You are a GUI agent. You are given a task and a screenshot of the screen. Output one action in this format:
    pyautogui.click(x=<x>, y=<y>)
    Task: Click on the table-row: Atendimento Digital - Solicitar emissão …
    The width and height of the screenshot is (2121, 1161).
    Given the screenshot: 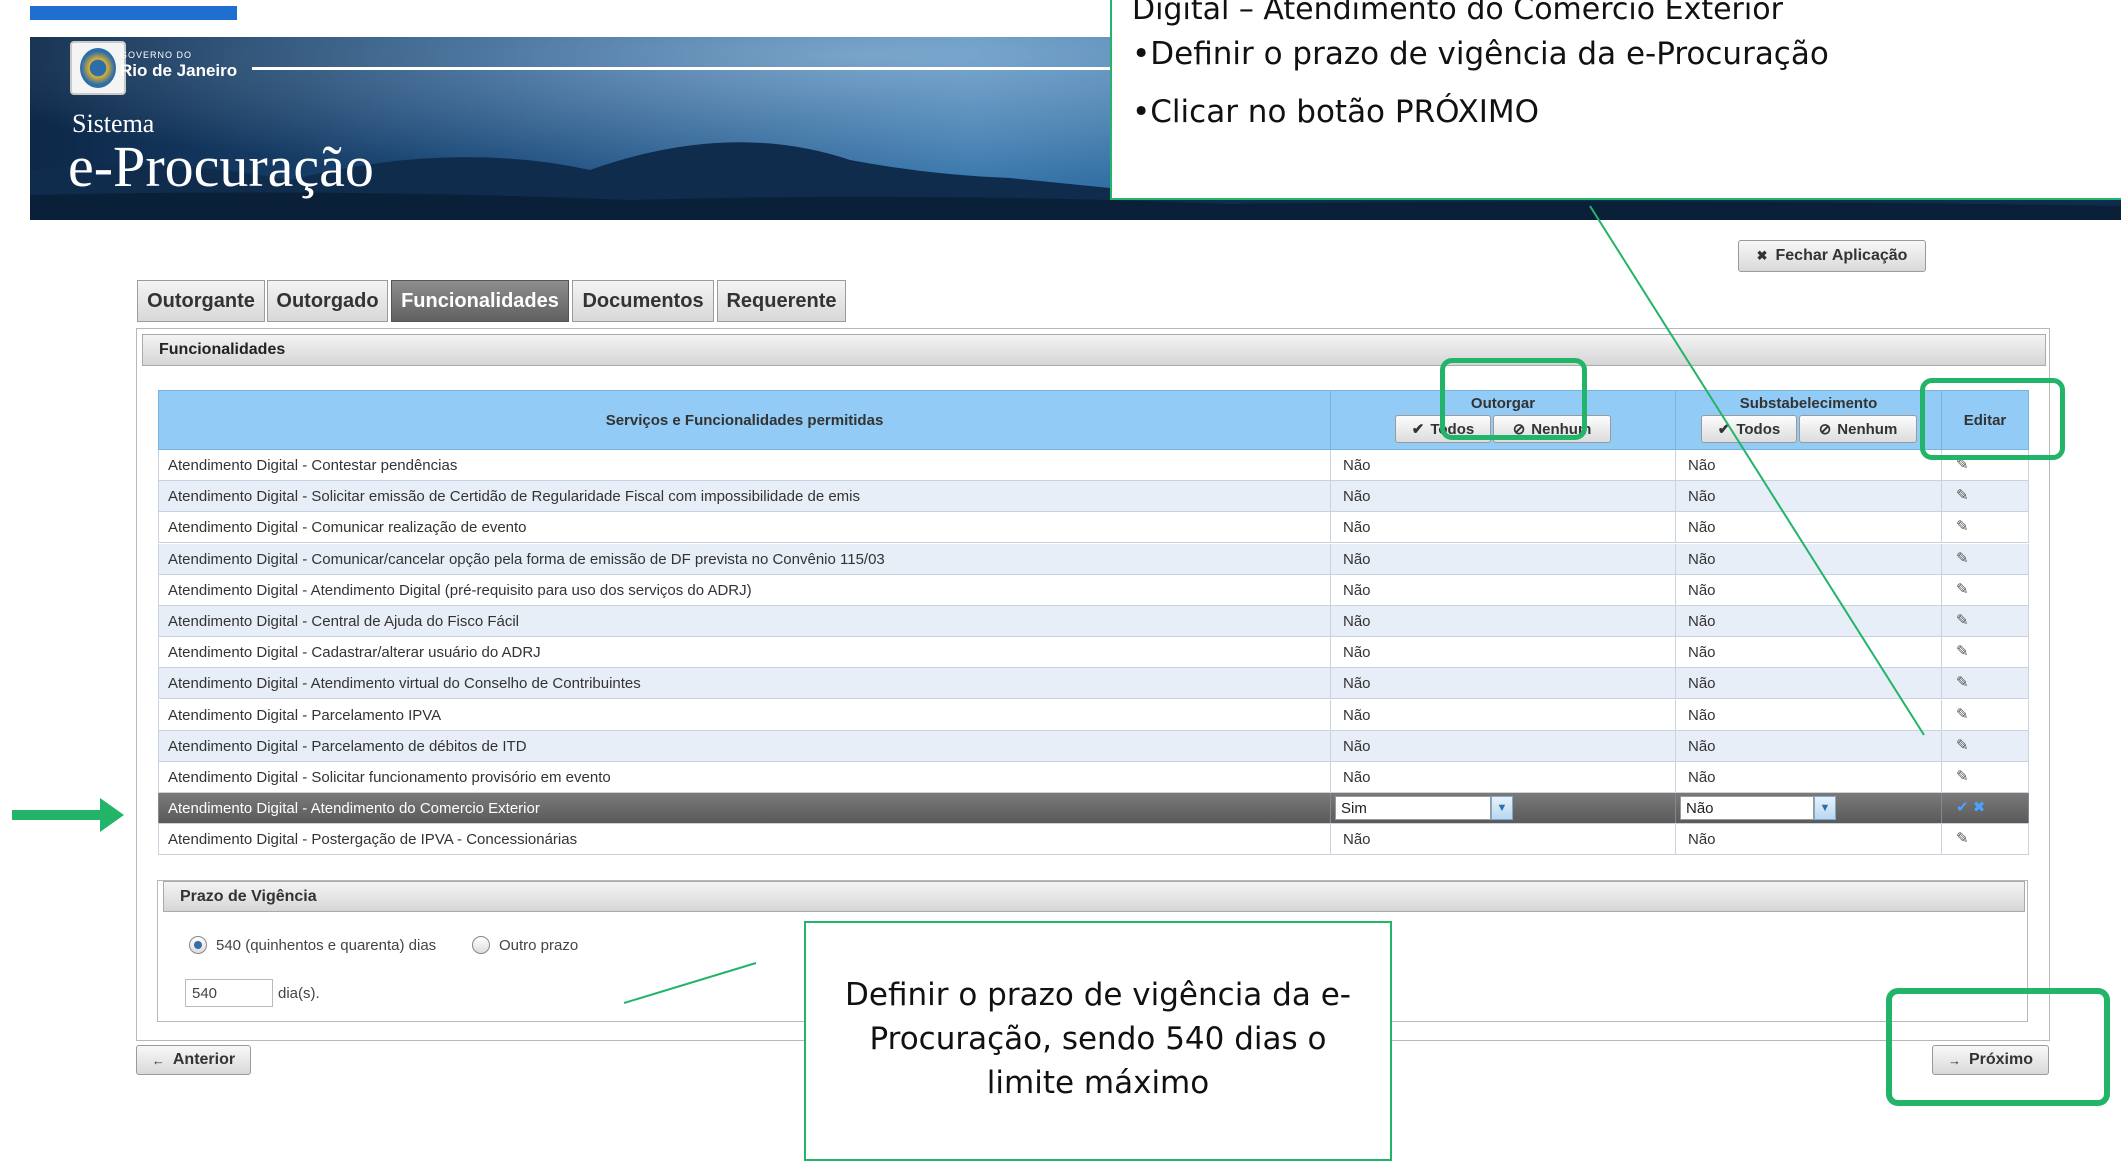 What is the action you would take?
    pyautogui.click(x=1093, y=496)
    